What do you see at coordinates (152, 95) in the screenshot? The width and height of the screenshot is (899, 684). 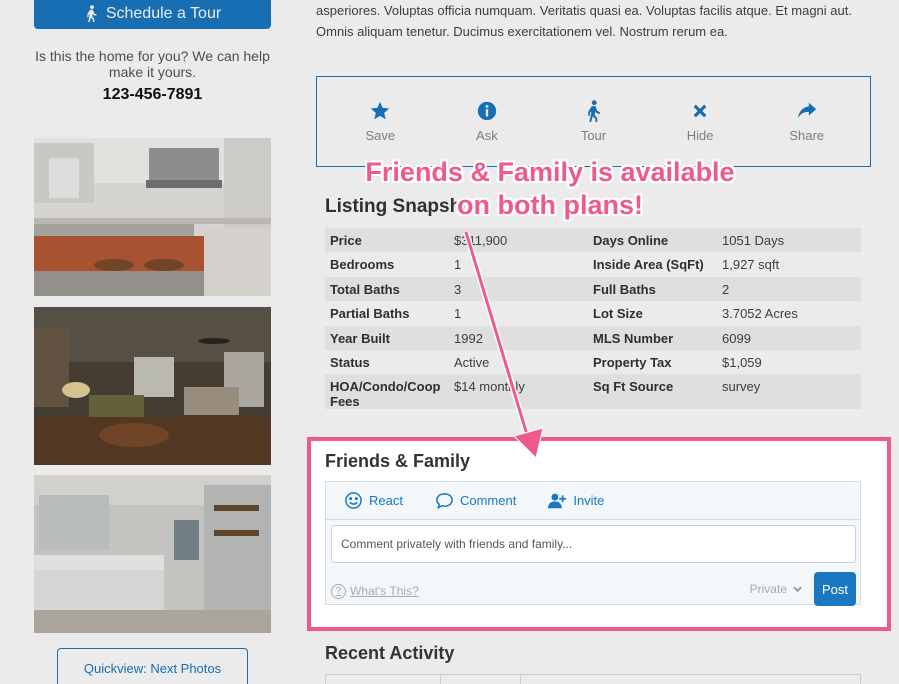 I see `phone-number: 123-456-7891` at bounding box center [152, 95].